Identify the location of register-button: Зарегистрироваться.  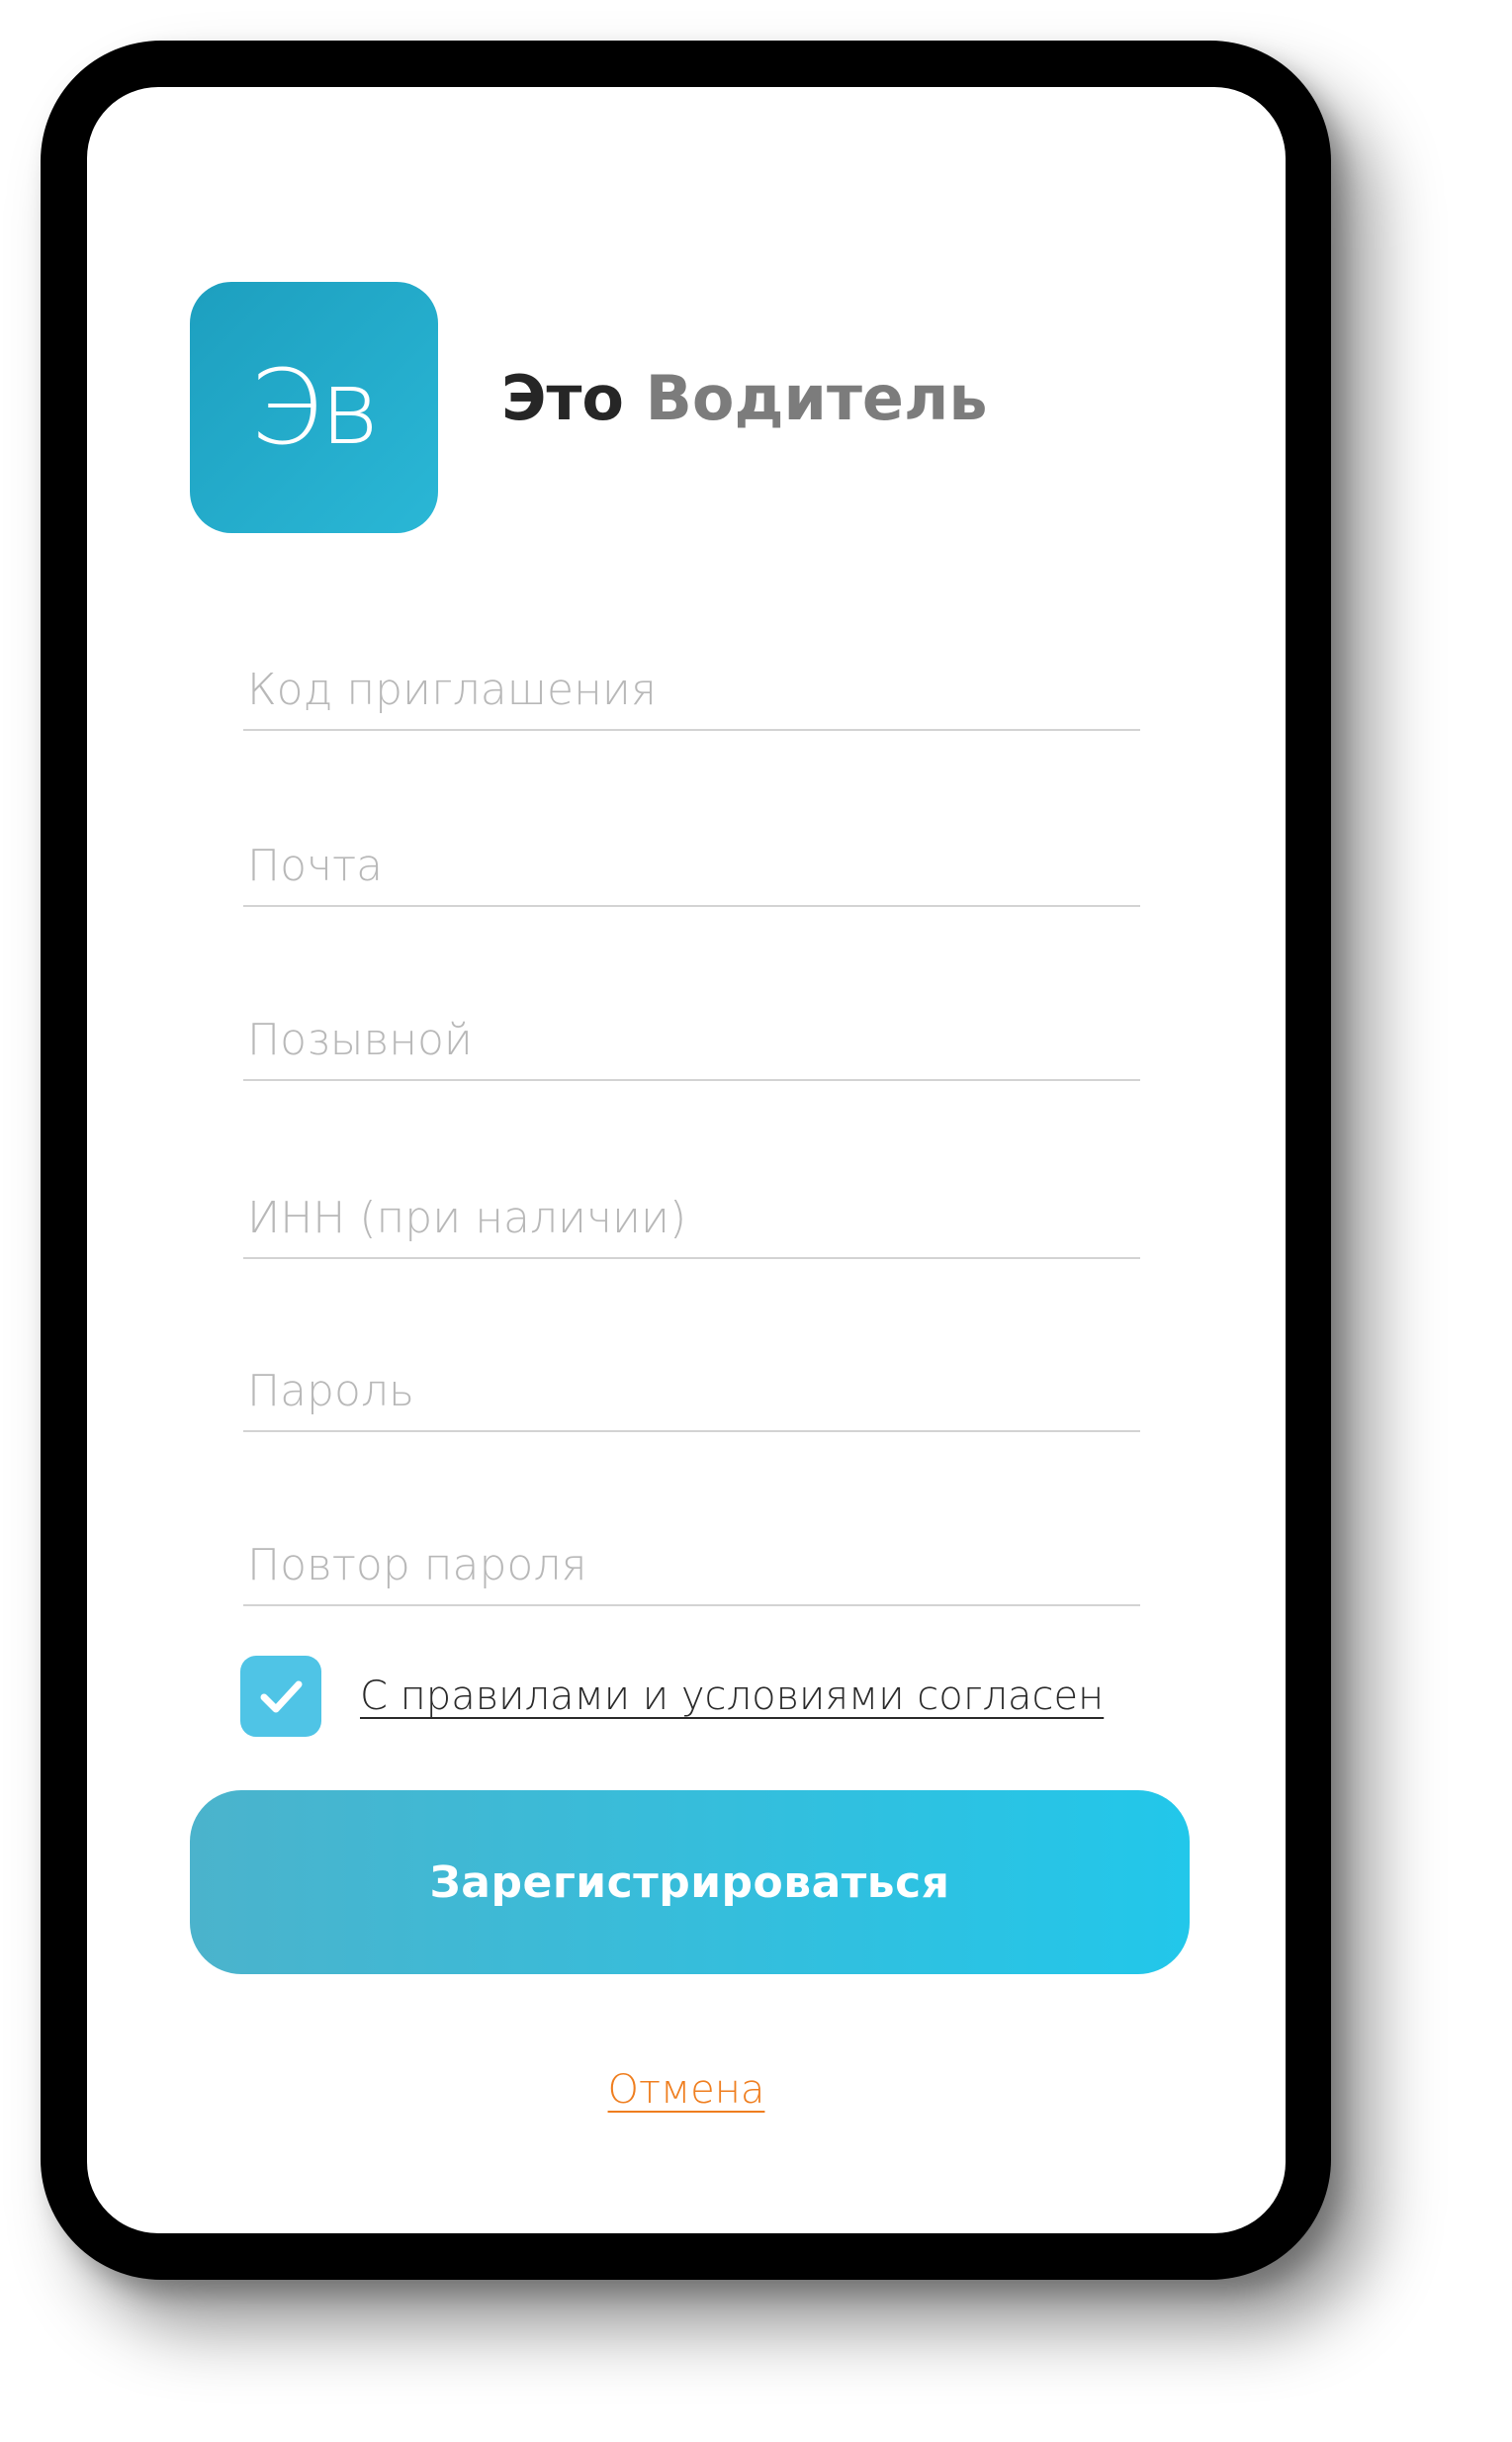
(690, 1882).